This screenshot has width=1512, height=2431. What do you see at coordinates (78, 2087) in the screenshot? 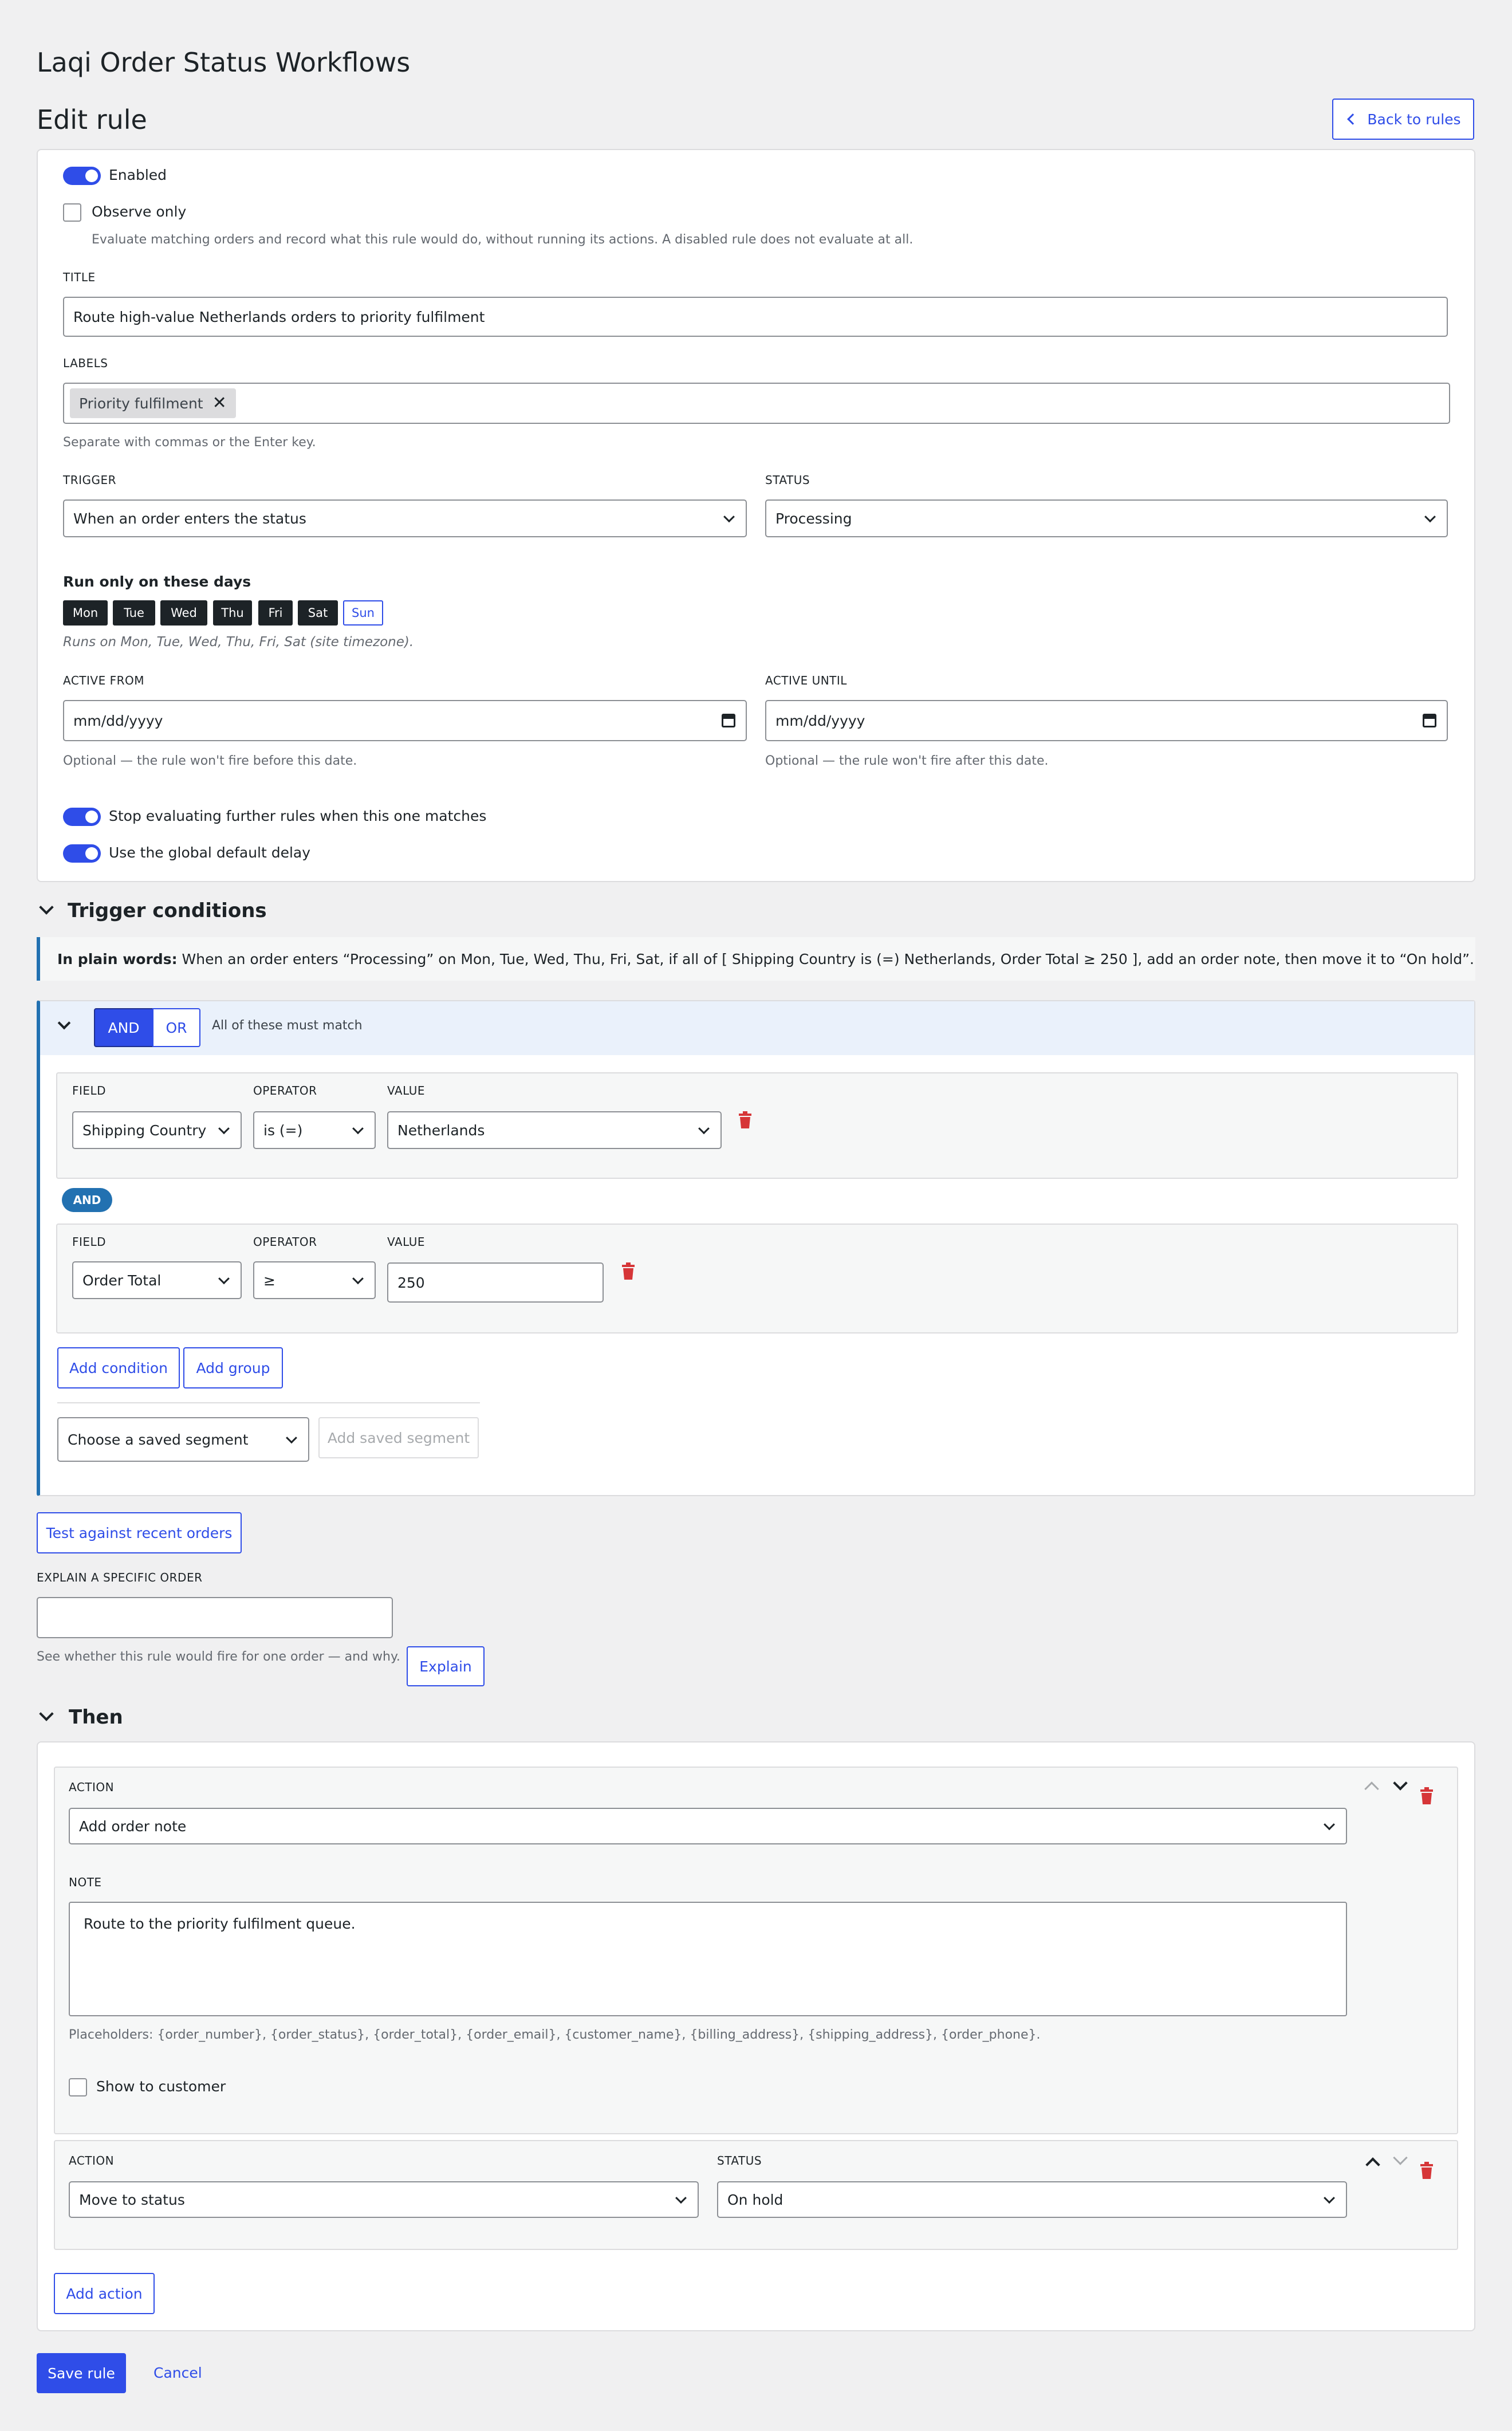
I see `show-to-customer-checkbox` at bounding box center [78, 2087].